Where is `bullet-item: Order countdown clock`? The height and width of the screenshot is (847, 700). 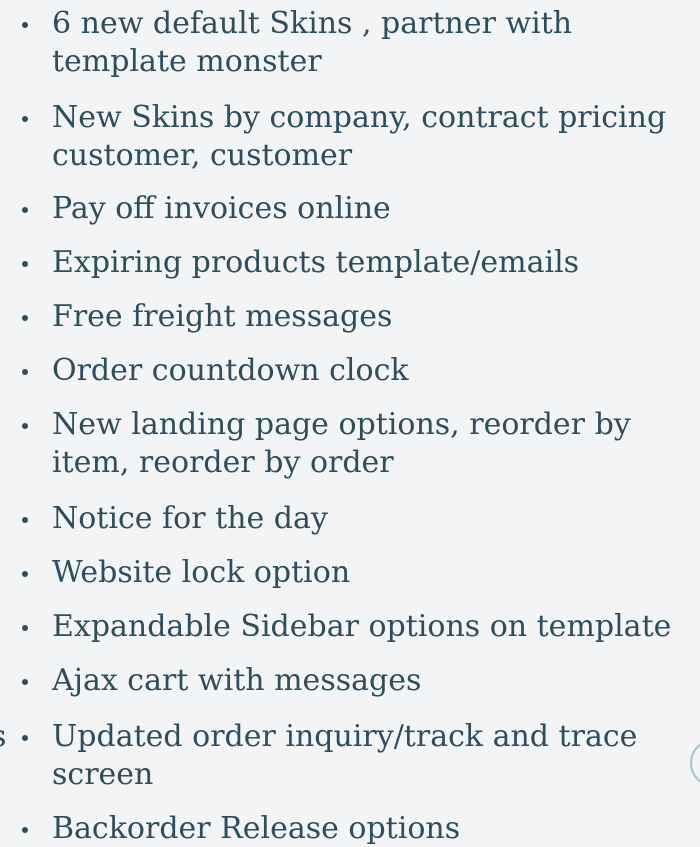
bullet-item: Order countdown clock is located at coordinates (361, 371).